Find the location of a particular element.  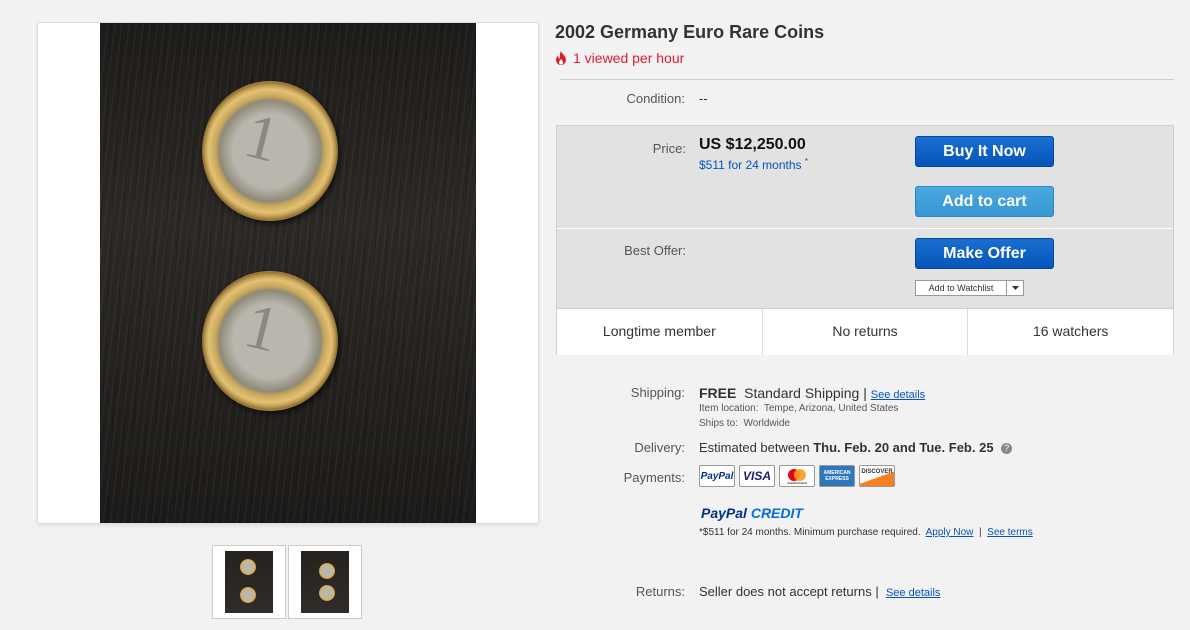

watchlist-control: Add to Watchlist is located at coordinates (969, 288).